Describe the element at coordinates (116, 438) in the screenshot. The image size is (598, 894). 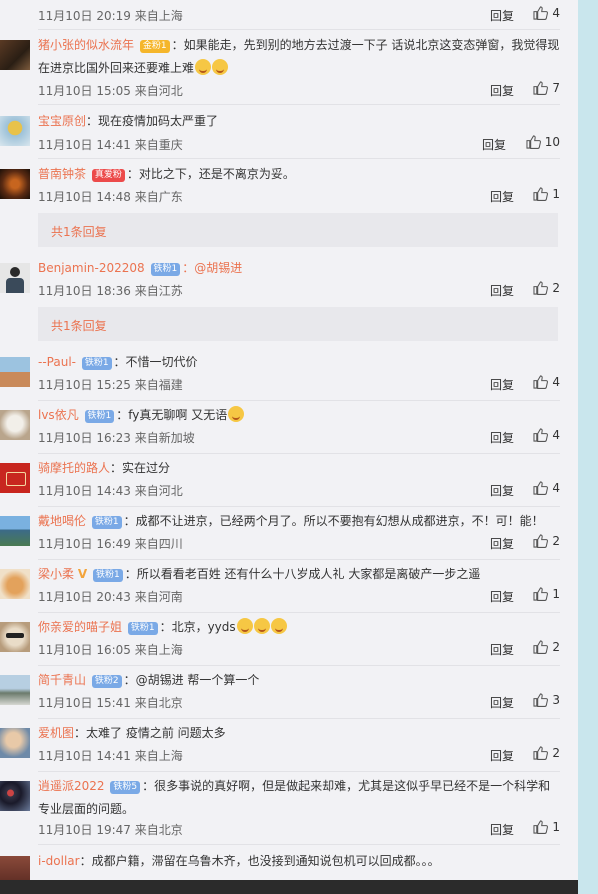
I see `comment-meta: 11月10日 16:23 来自新加坡` at that location.